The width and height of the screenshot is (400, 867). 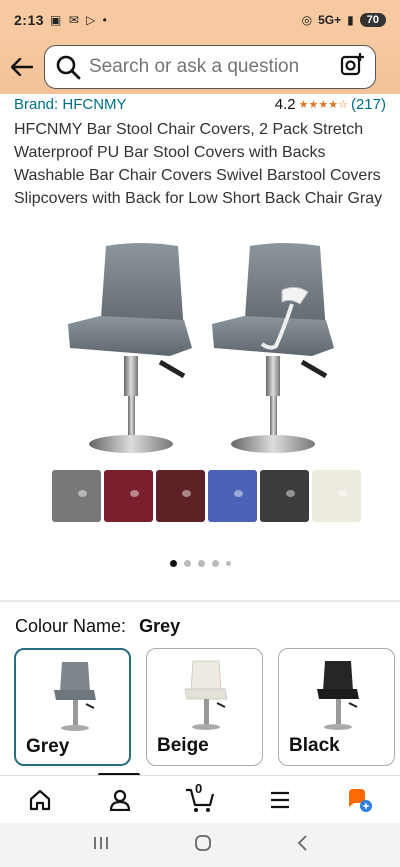 I want to click on search-icon, so click(x=68, y=67).